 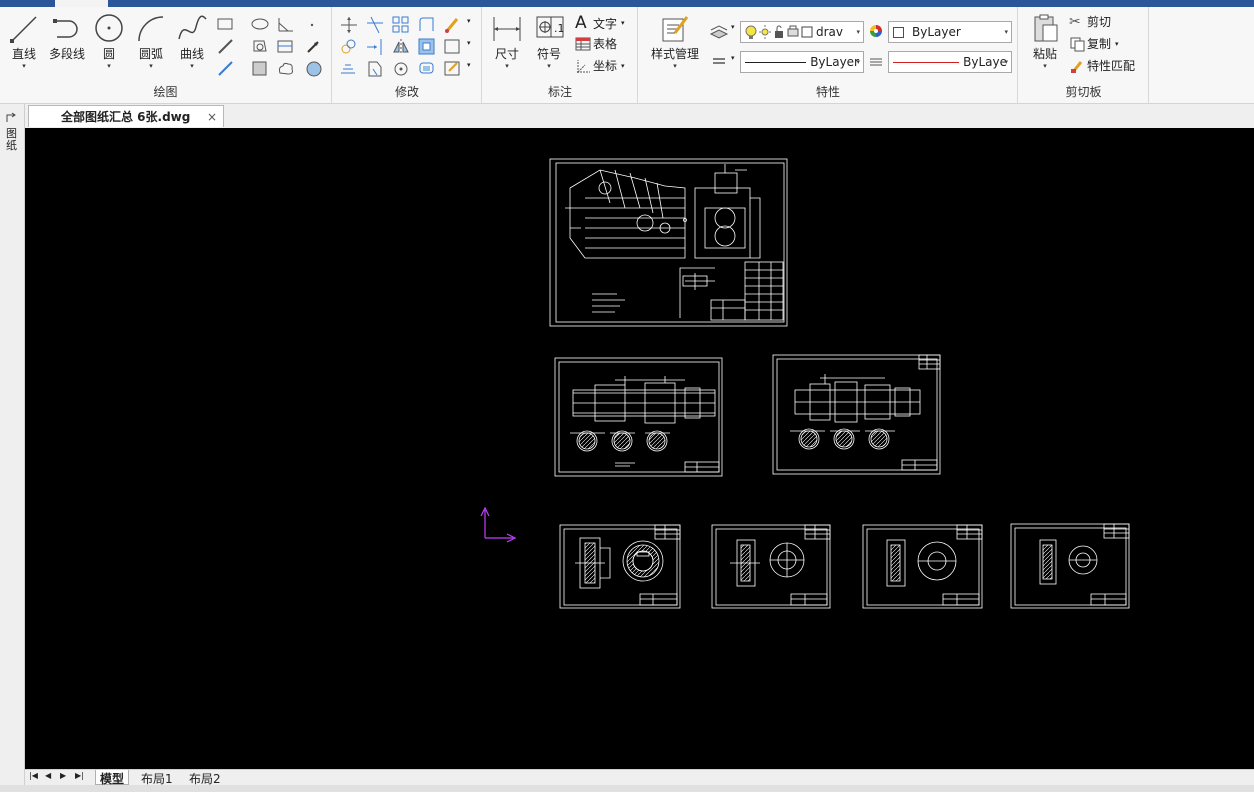 I want to click on linetype-preview, so click(x=776, y=62).